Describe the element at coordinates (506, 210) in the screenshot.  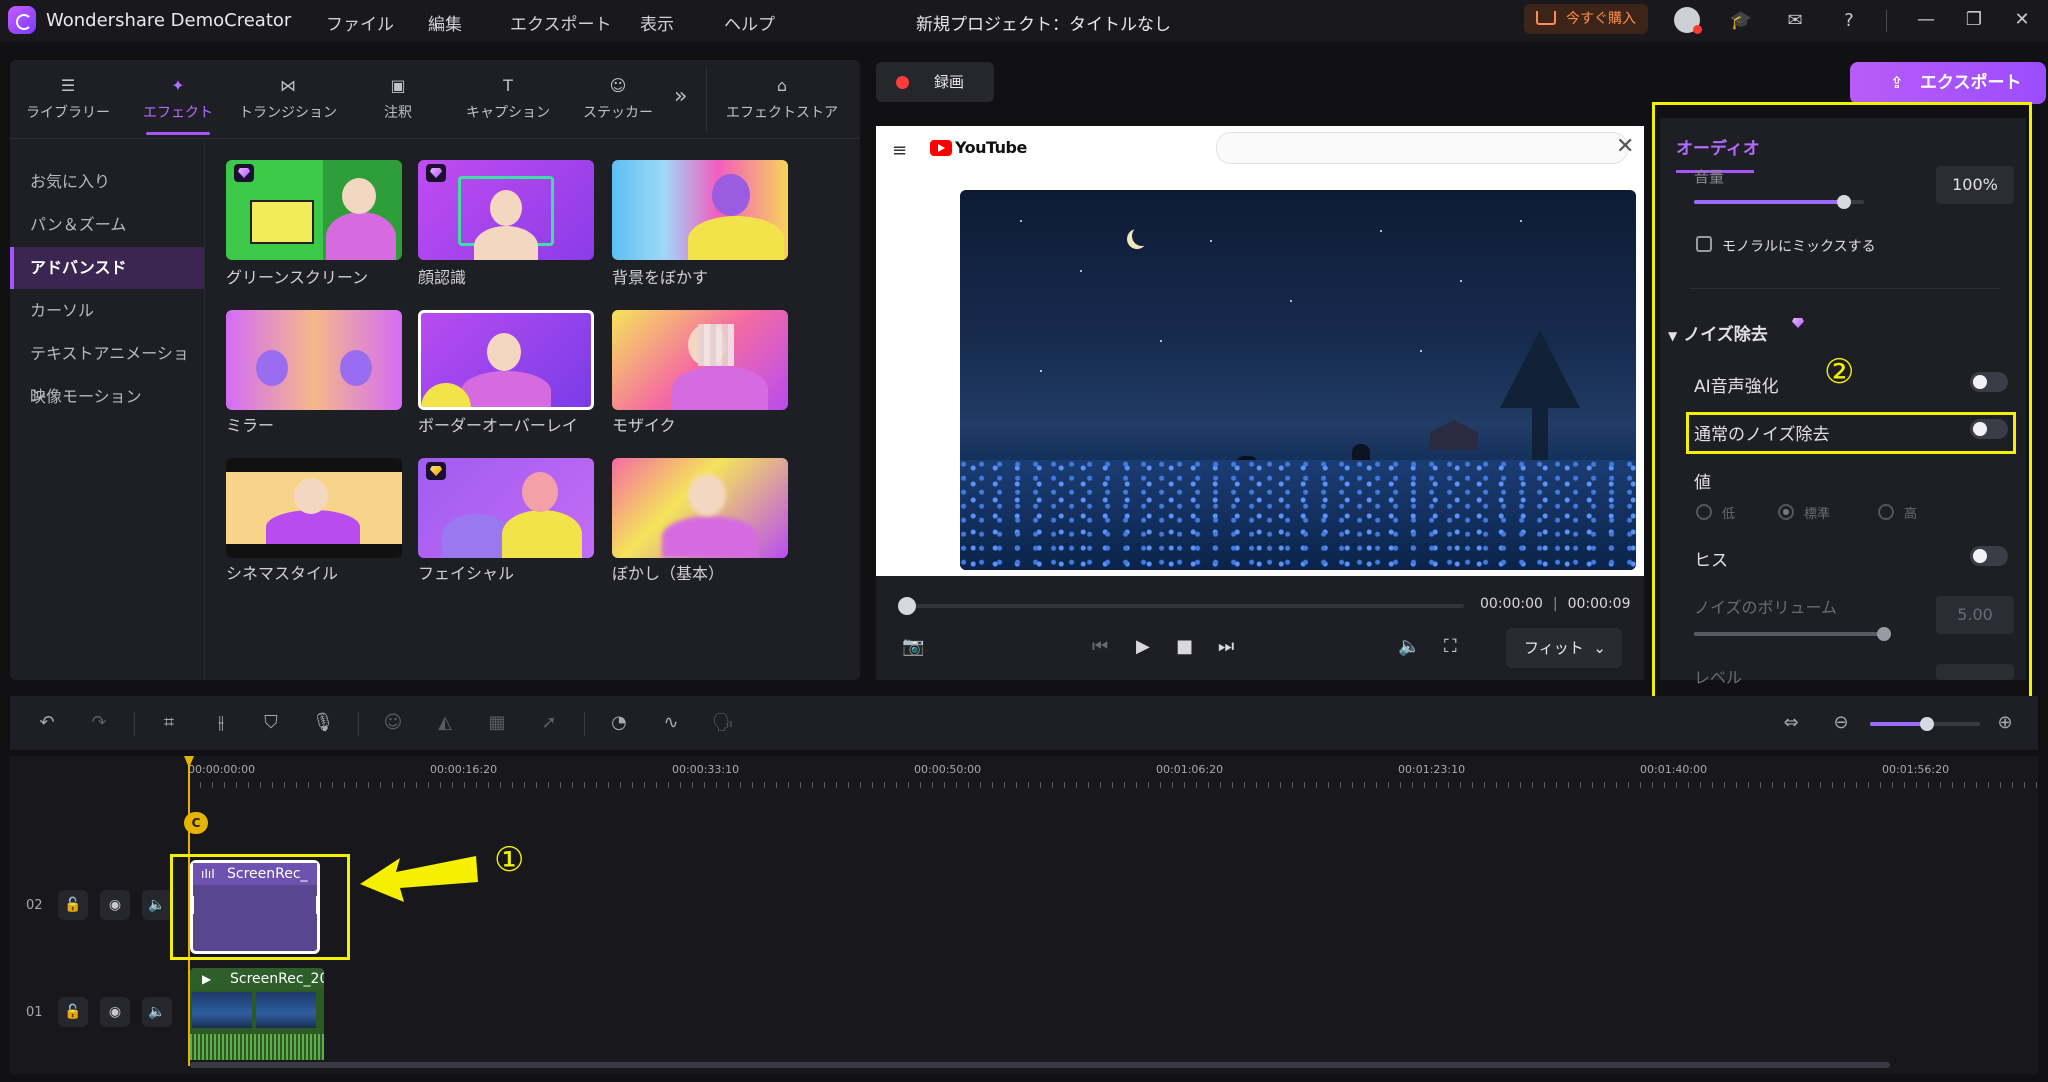
I see `effect-face-detect-thumb` at that location.